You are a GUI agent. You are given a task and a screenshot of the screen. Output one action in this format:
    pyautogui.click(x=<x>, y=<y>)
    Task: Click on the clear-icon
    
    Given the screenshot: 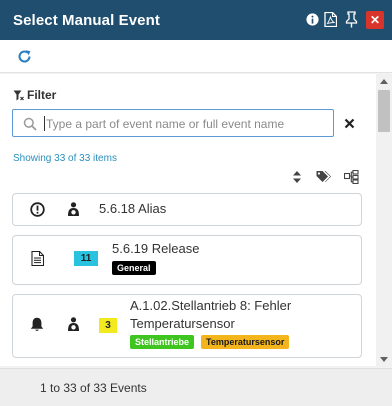 What is the action you would take?
    pyautogui.click(x=349, y=123)
    